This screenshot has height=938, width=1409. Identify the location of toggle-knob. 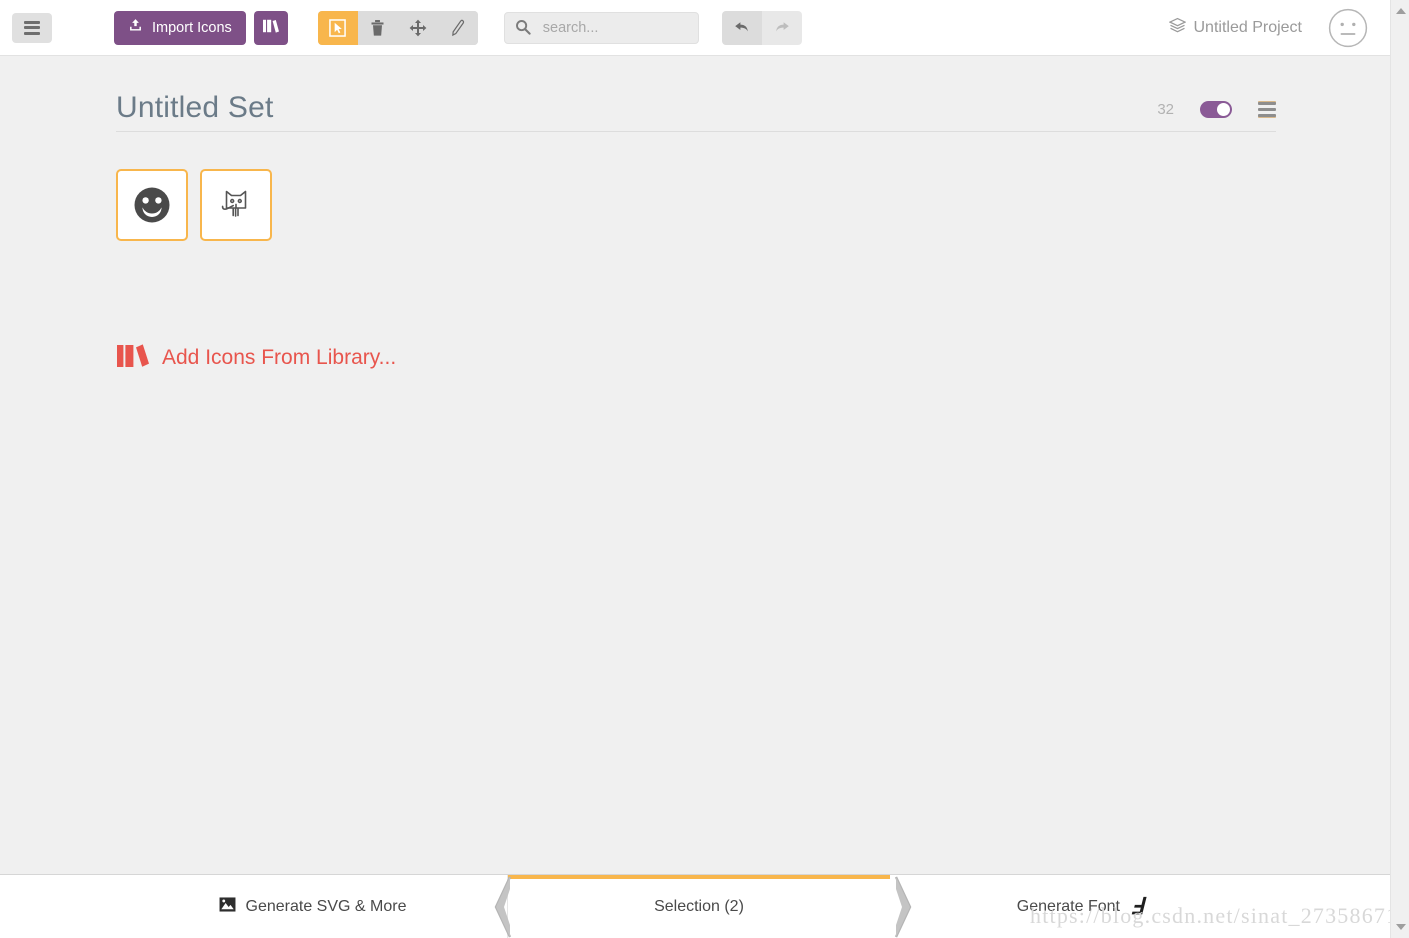
(1223, 109).